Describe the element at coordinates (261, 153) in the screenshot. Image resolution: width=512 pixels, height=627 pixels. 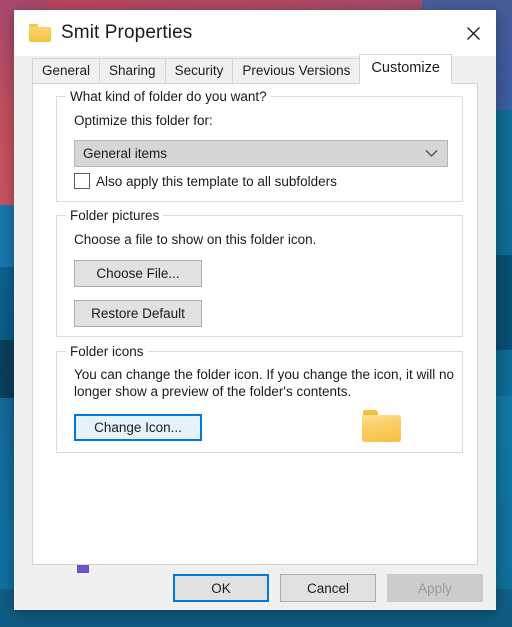
I see `optimize-folder-dropdown: General items` at that location.